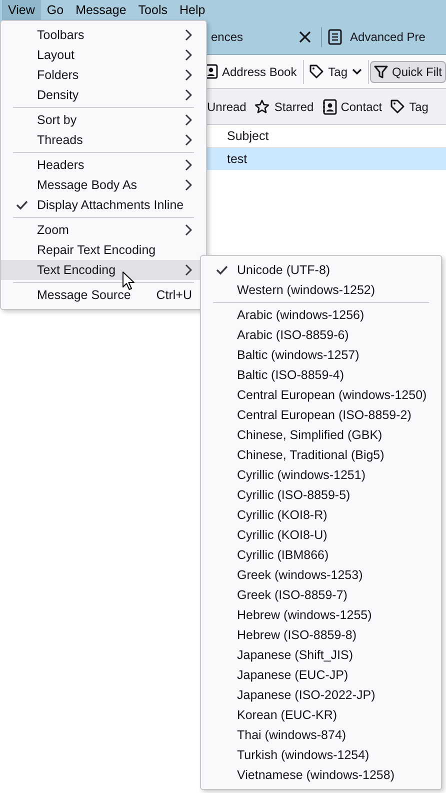 This screenshot has height=793, width=446. What do you see at coordinates (55, 10) in the screenshot?
I see `menubar-item: Go` at bounding box center [55, 10].